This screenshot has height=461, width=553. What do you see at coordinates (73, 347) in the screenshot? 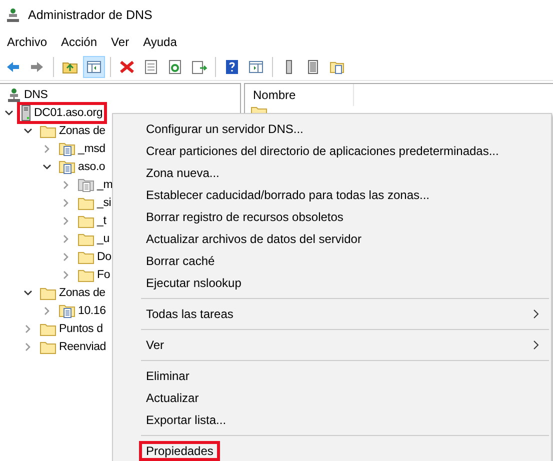
I see `tree-item: Reenviad` at bounding box center [73, 347].